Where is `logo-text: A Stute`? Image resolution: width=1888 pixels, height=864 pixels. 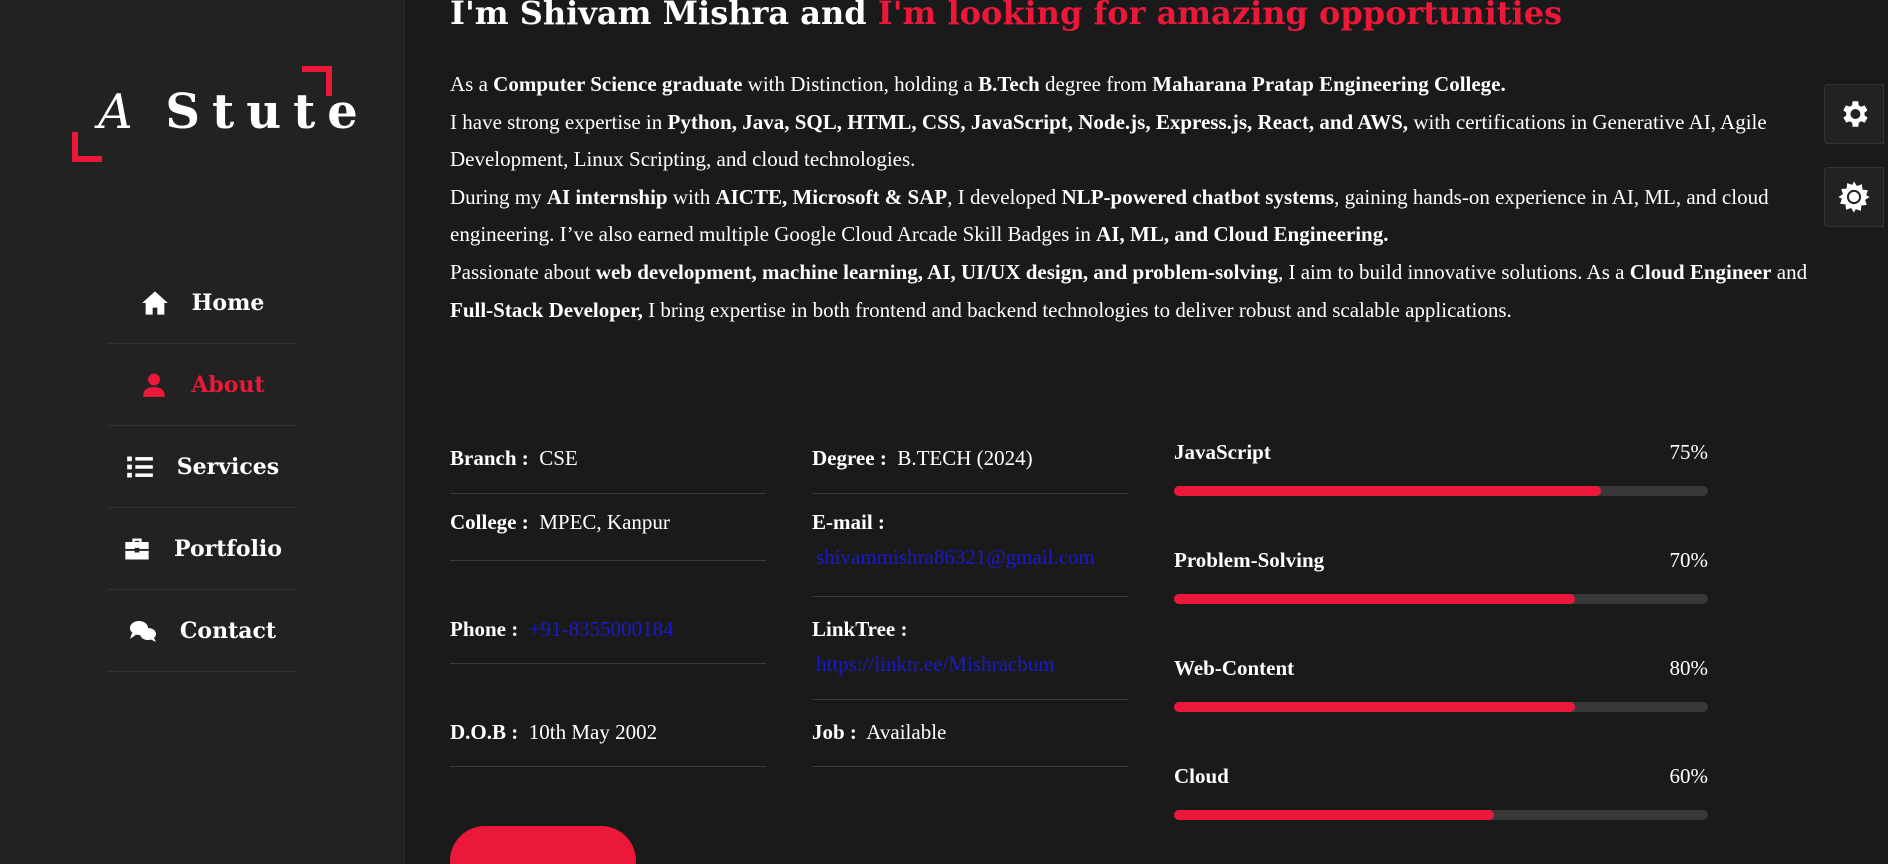
logo-text: A Stute is located at coordinates (234, 112).